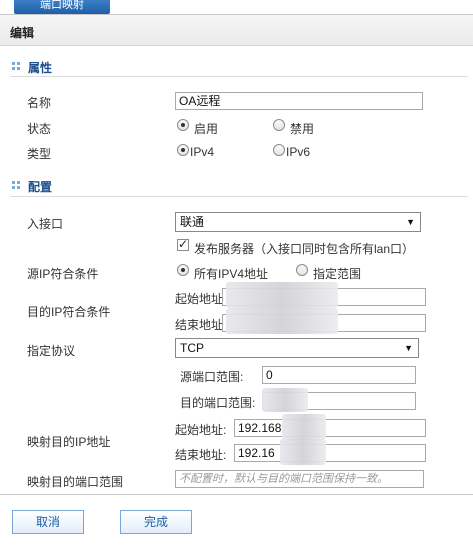 The image size is (473, 560). I want to click on dst-end-addr-label: 结束地址, so click(199, 325).